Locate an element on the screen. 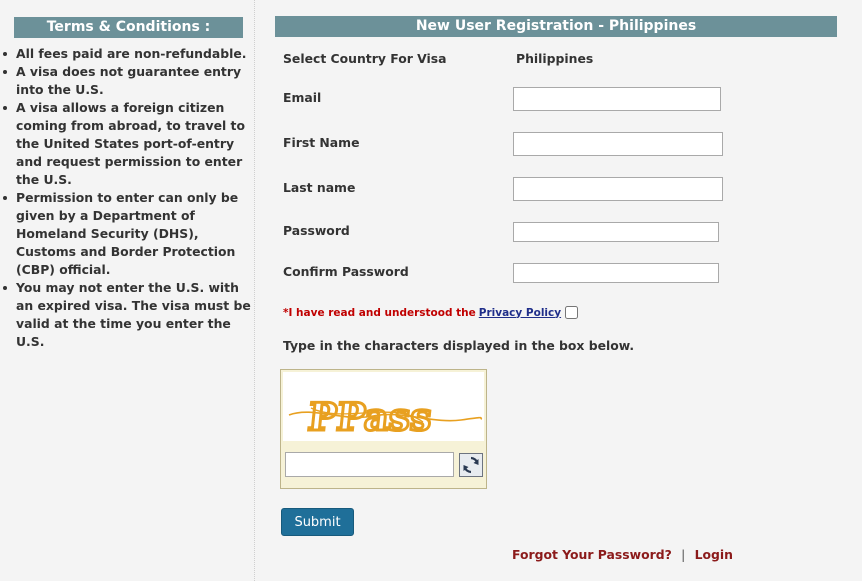 Image resolution: width=862 pixels, height=581 pixels. privacy-policy-link: Privacy Policy is located at coordinates (520, 313).